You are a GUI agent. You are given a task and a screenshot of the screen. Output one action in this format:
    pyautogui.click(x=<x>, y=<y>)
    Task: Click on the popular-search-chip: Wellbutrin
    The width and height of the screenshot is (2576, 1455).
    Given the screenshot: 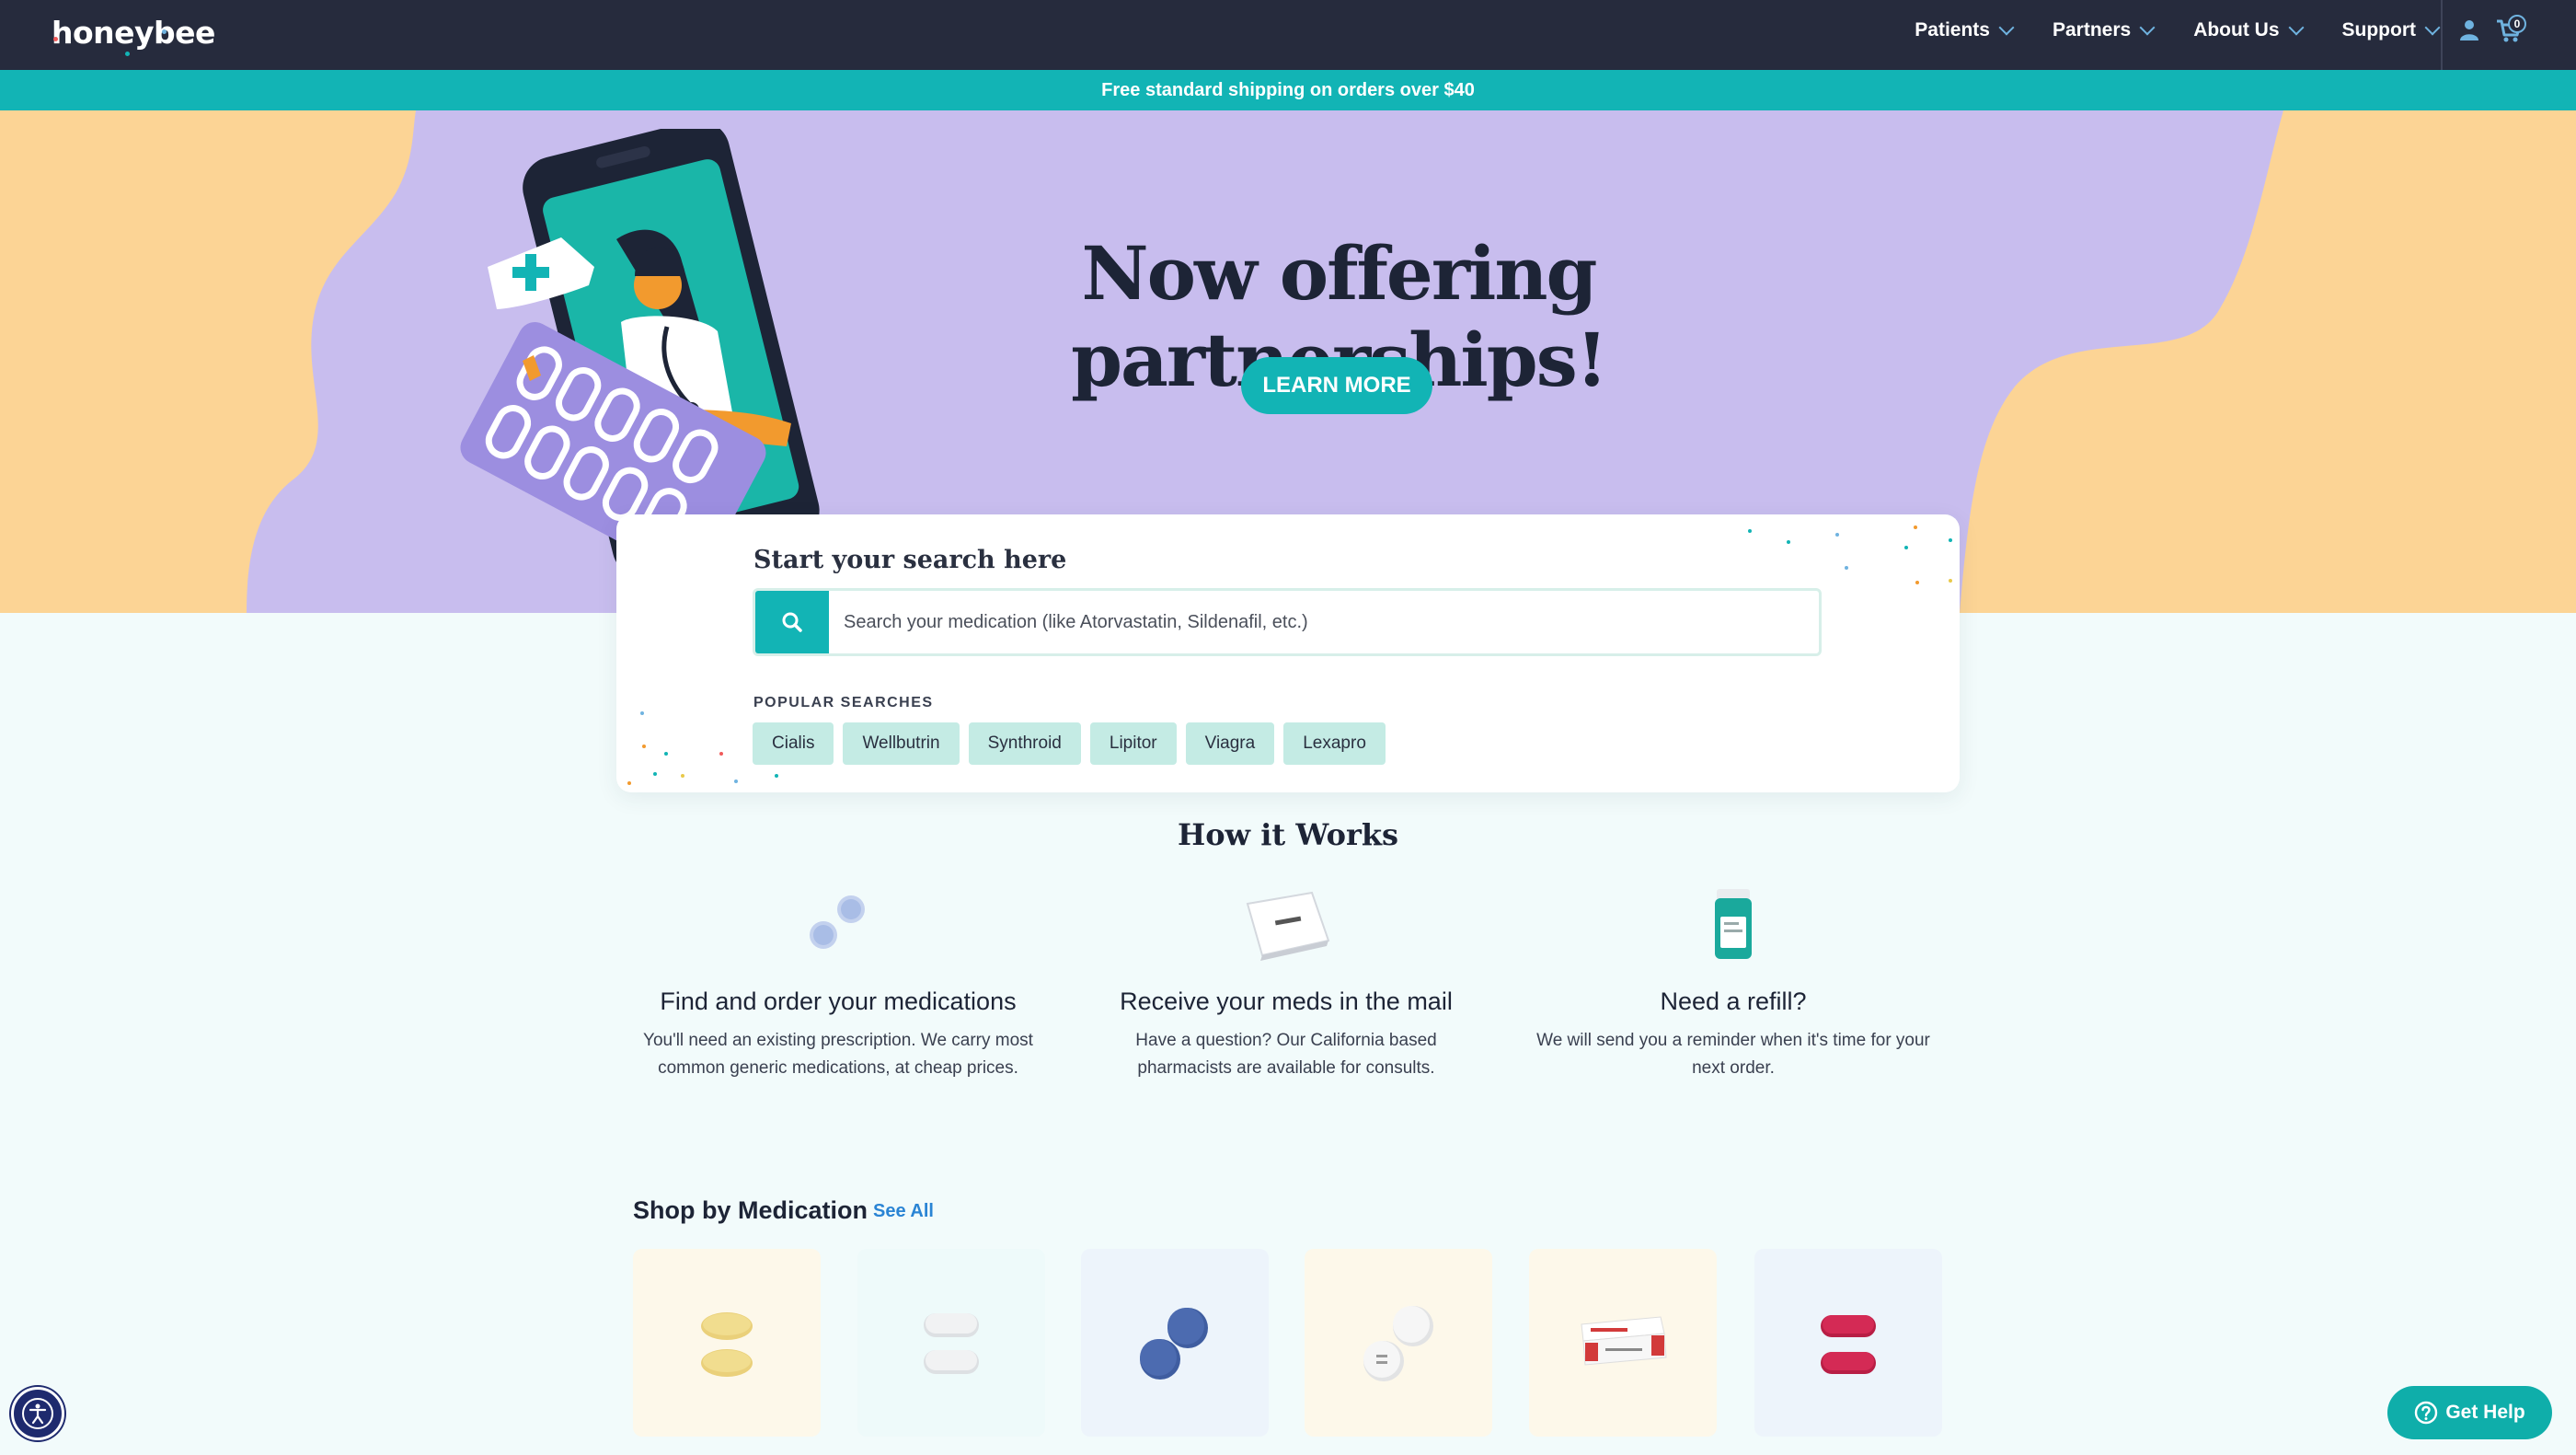 What is the action you would take?
    pyautogui.click(x=901, y=743)
    